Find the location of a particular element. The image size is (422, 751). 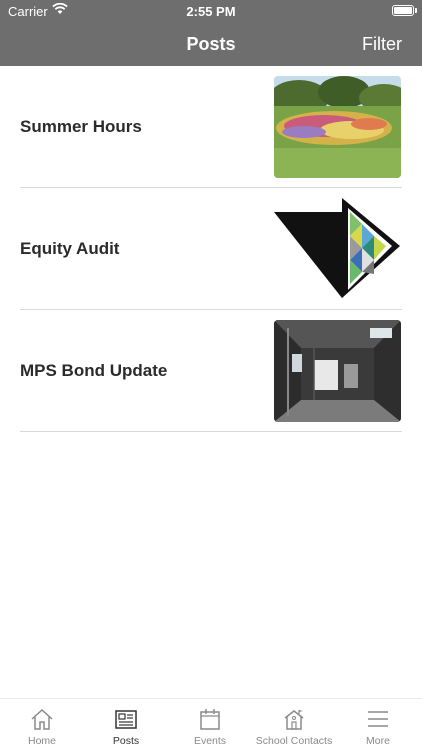

tab-label: More is located at coordinates (378, 741).